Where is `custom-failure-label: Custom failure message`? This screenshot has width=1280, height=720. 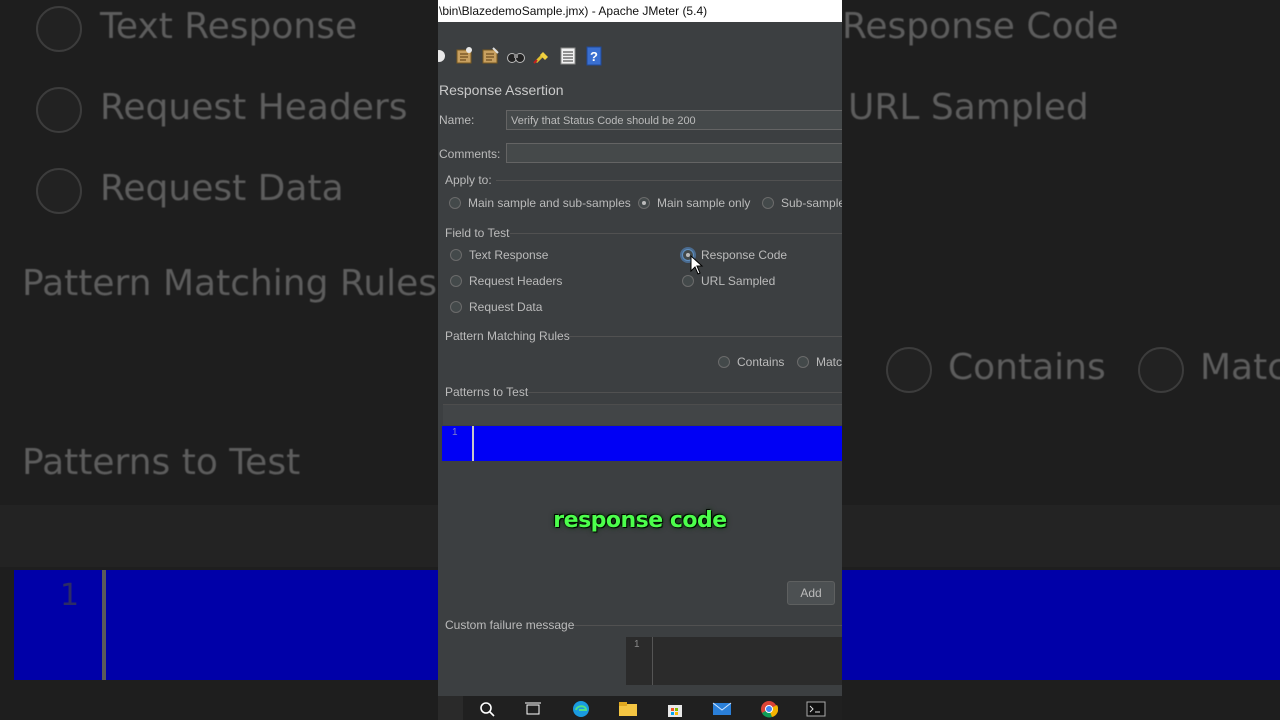 custom-failure-label: Custom failure message is located at coordinates (510, 625).